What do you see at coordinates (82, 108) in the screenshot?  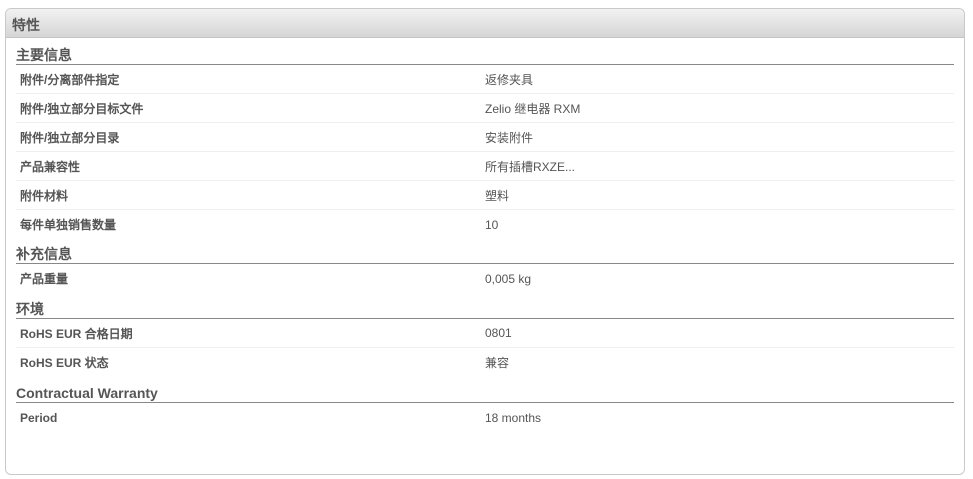 I see `row-label: 附件/独立部分目标文件` at bounding box center [82, 108].